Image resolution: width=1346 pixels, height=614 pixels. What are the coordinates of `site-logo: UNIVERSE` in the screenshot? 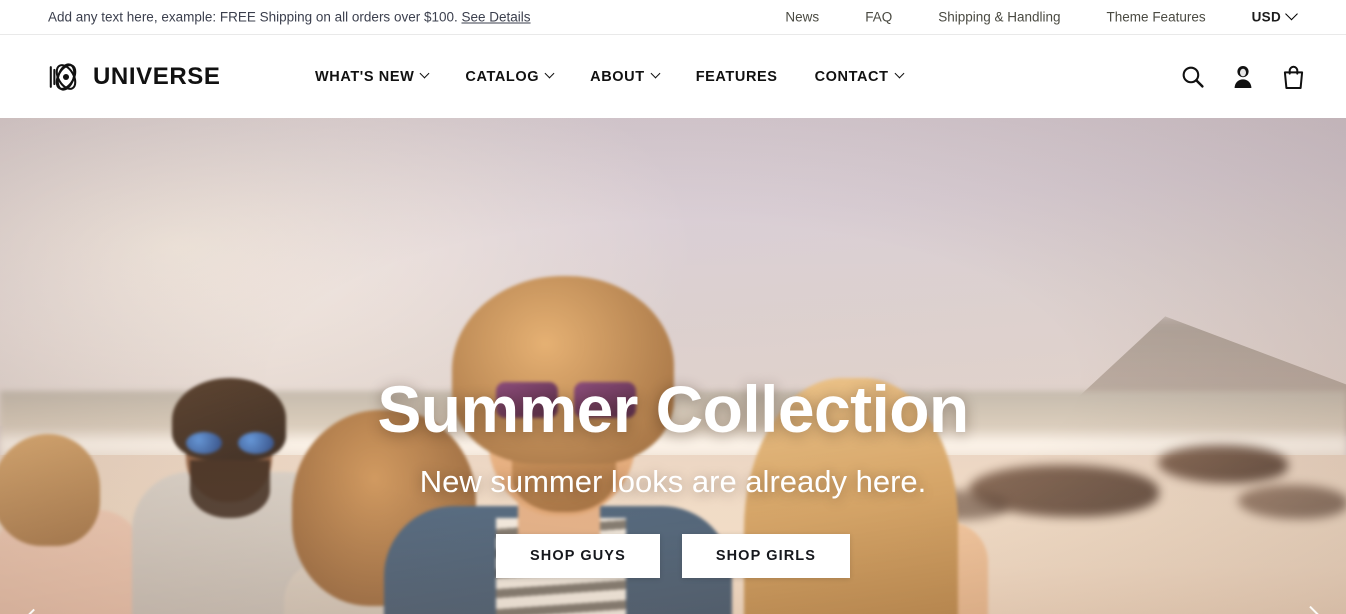 It's located at (134, 77).